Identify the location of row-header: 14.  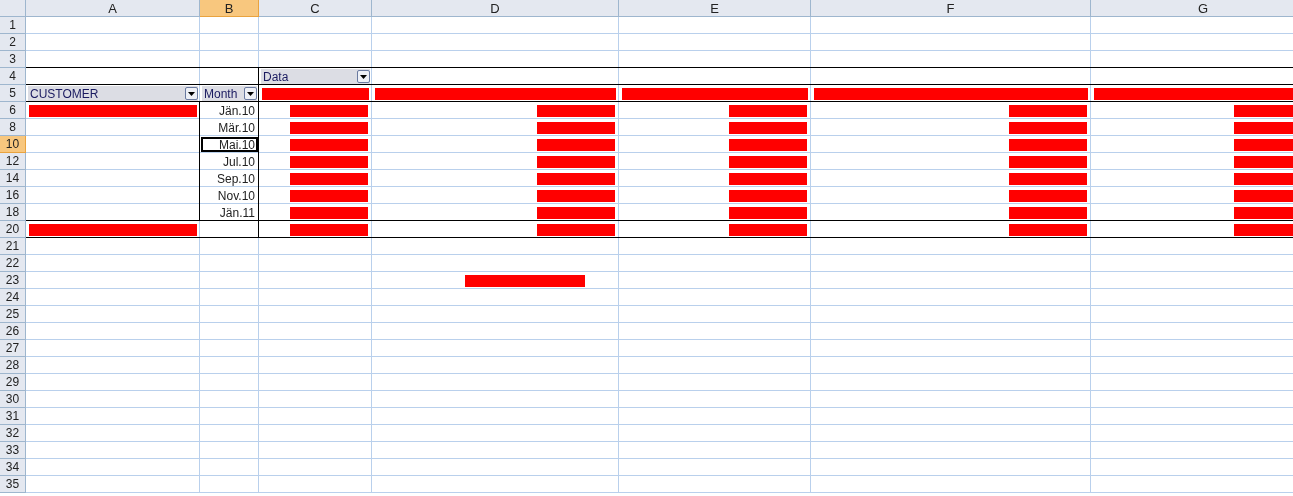
(13, 178).